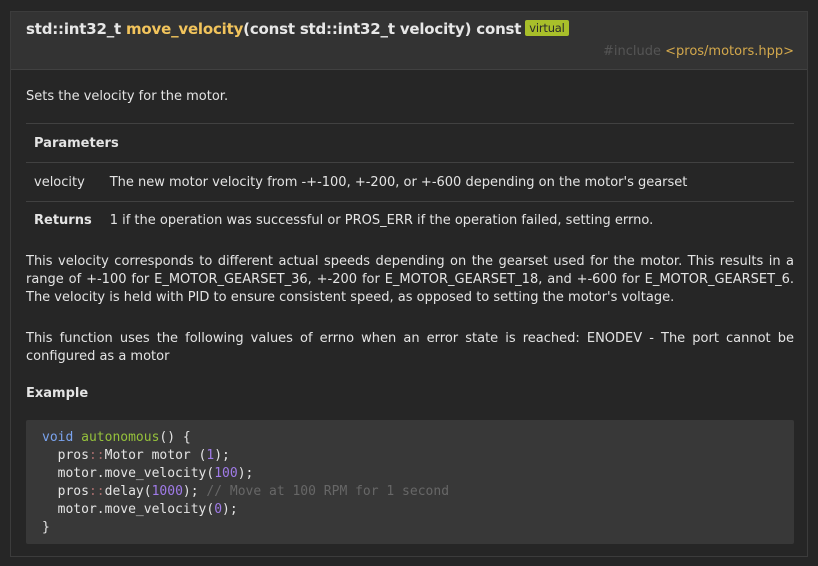 The image size is (818, 566). What do you see at coordinates (73, 29) in the screenshot?
I see `return-type: std::int32_t` at bounding box center [73, 29].